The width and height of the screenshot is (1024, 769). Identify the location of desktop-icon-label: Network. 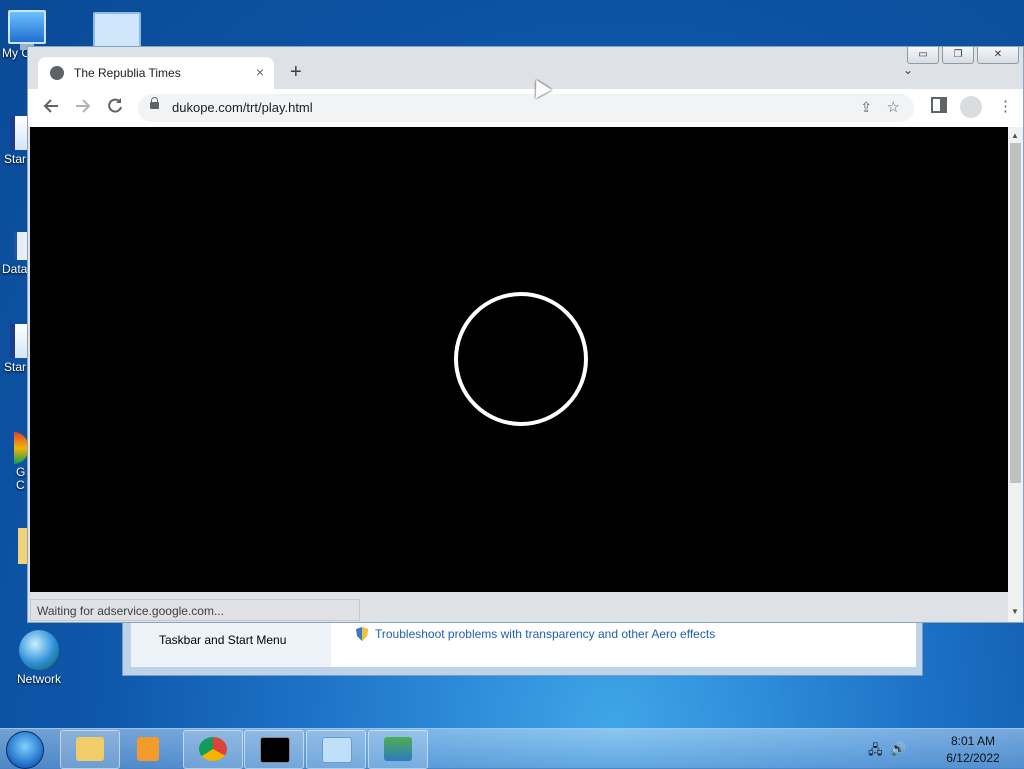
(38, 679).